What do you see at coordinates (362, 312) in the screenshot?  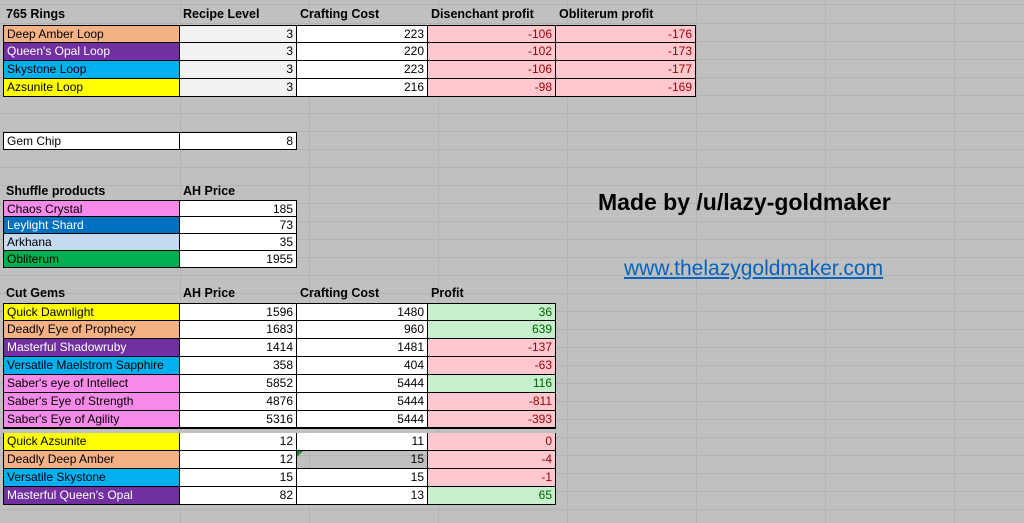 I see `gem-cost-cell: 1480` at bounding box center [362, 312].